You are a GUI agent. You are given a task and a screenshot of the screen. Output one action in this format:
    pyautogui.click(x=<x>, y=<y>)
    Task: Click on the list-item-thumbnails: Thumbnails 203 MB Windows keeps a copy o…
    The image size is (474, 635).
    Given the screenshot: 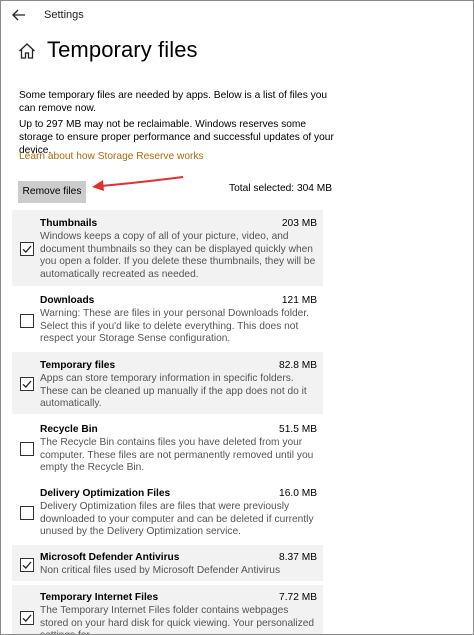 What is the action you would take?
    pyautogui.click(x=167, y=248)
    